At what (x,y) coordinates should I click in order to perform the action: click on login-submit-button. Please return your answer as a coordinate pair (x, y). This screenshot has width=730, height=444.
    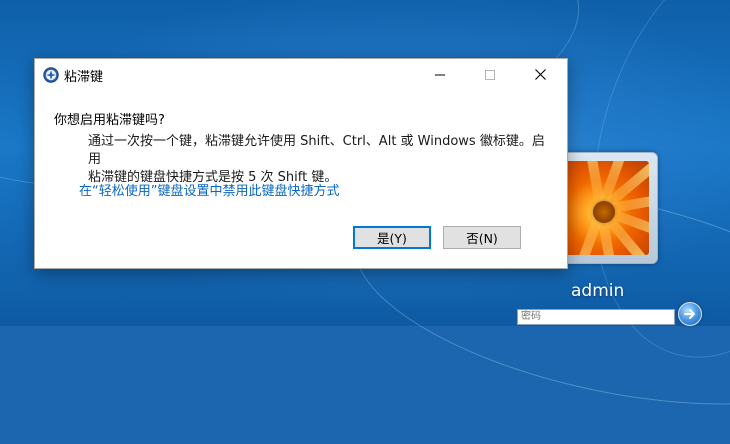
    Looking at the image, I should click on (690, 314).